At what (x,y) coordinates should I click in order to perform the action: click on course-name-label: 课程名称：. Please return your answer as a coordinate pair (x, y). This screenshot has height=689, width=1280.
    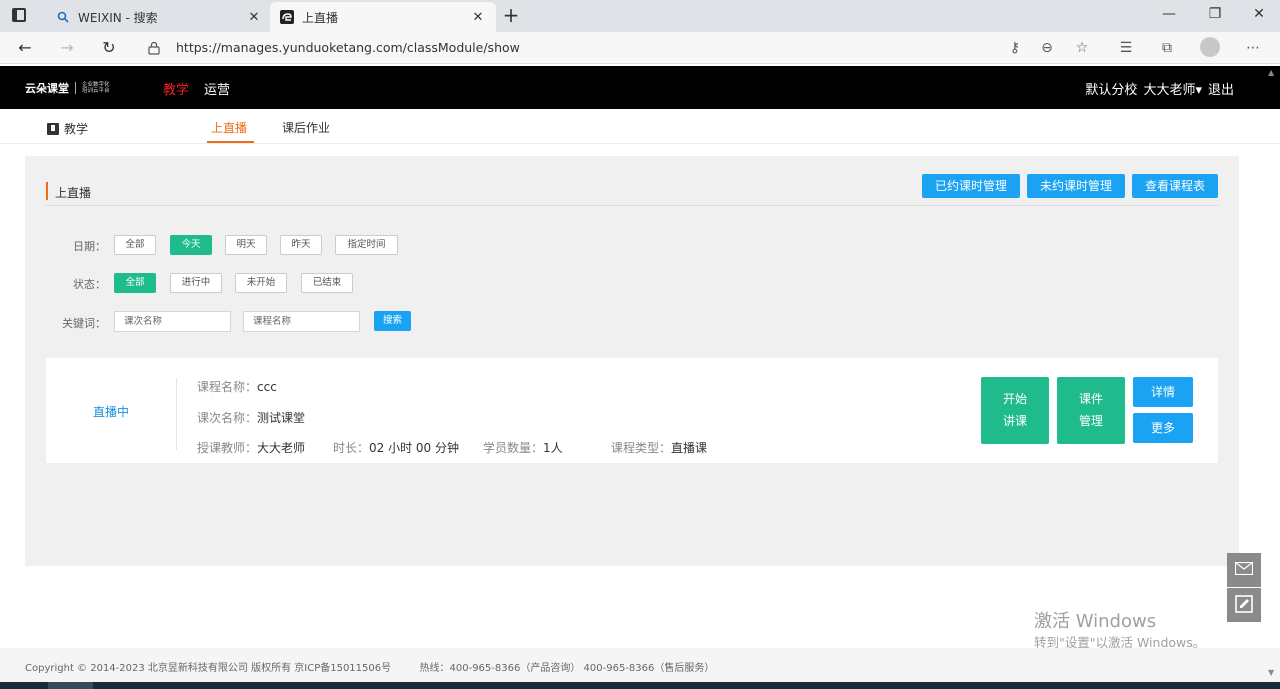
    Looking at the image, I should click on (227, 387).